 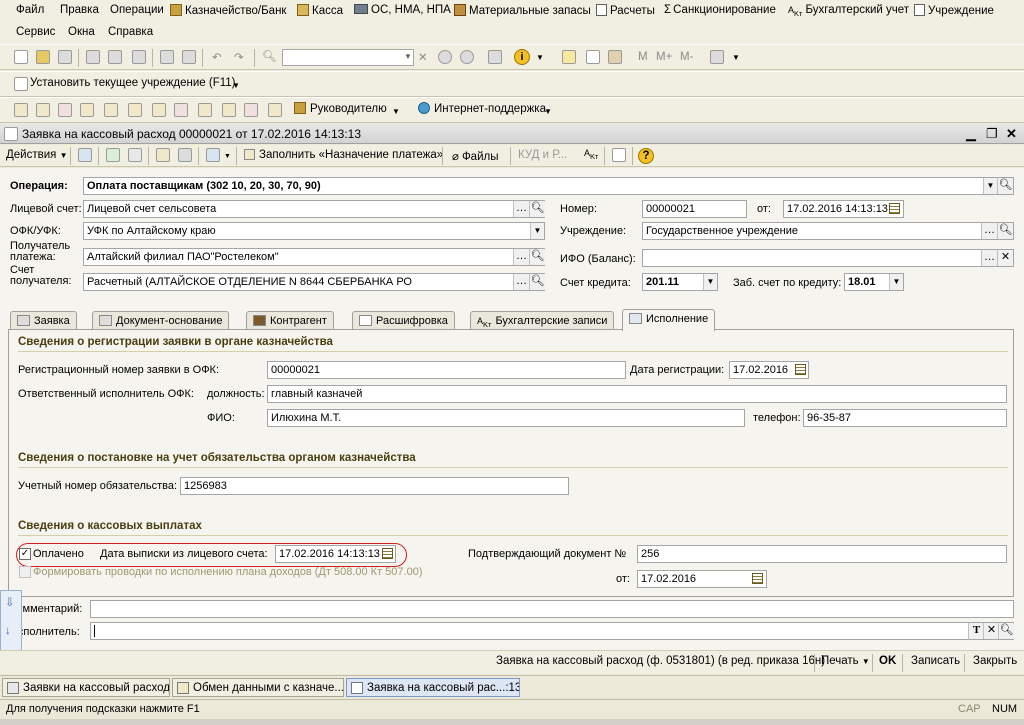 What do you see at coordinates (343, 155) in the screenshot?
I see `fill-purpose-button: Заполнить «Назначение платежа»` at bounding box center [343, 155].